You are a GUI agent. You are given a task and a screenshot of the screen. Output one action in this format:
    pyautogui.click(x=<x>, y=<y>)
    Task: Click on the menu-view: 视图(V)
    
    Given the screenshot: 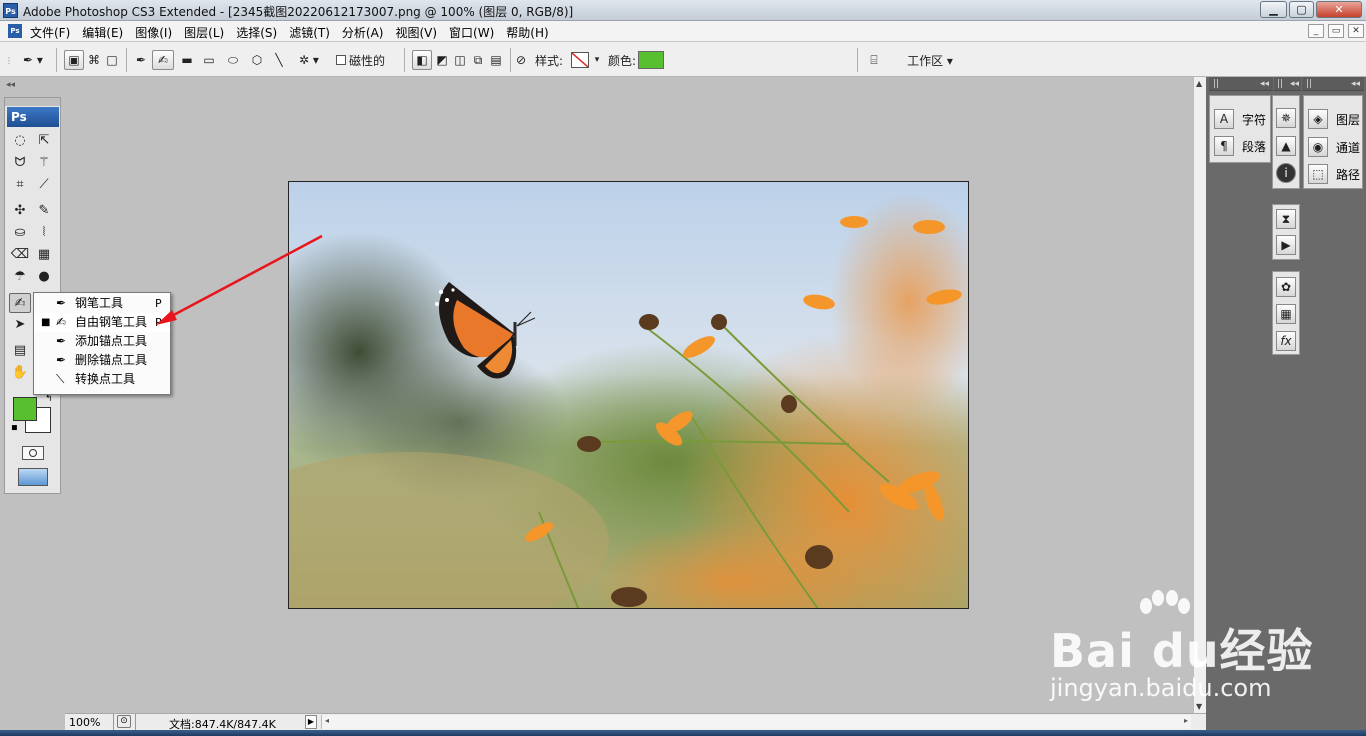 What is the action you would take?
    pyautogui.click(x=416, y=32)
    